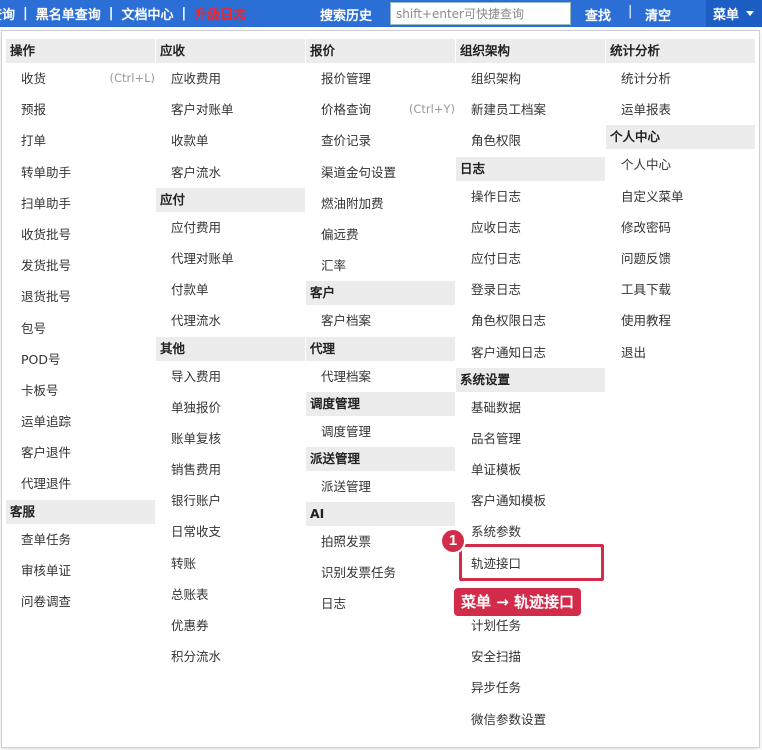 This screenshot has width=762, height=750. I want to click on menu-item: 查单任务, so click(80, 539).